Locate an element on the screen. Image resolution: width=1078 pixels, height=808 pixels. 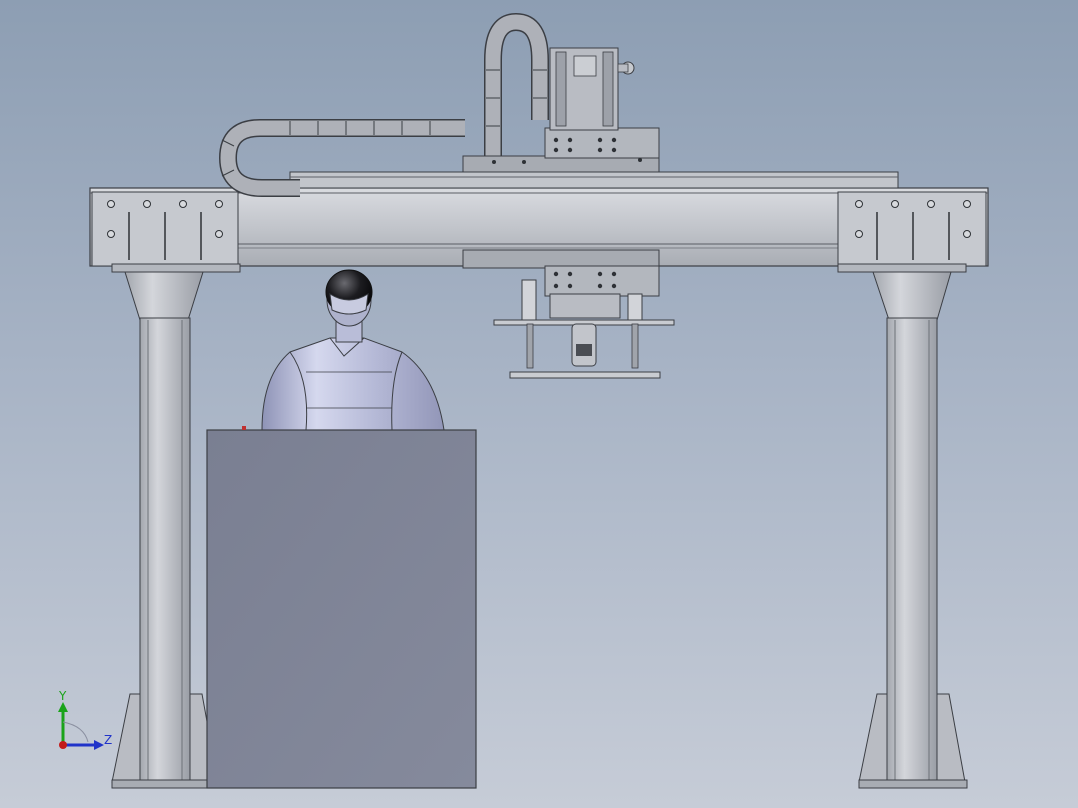
left-column-baseplate is located at coordinates (166, 784).